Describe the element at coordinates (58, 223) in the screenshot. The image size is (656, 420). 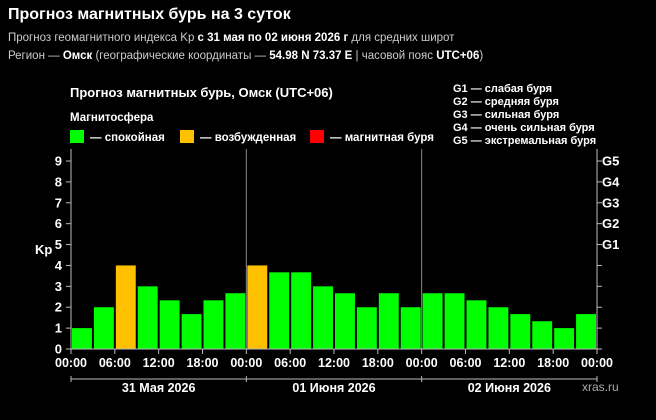
I see `y-tick-label: 6` at that location.